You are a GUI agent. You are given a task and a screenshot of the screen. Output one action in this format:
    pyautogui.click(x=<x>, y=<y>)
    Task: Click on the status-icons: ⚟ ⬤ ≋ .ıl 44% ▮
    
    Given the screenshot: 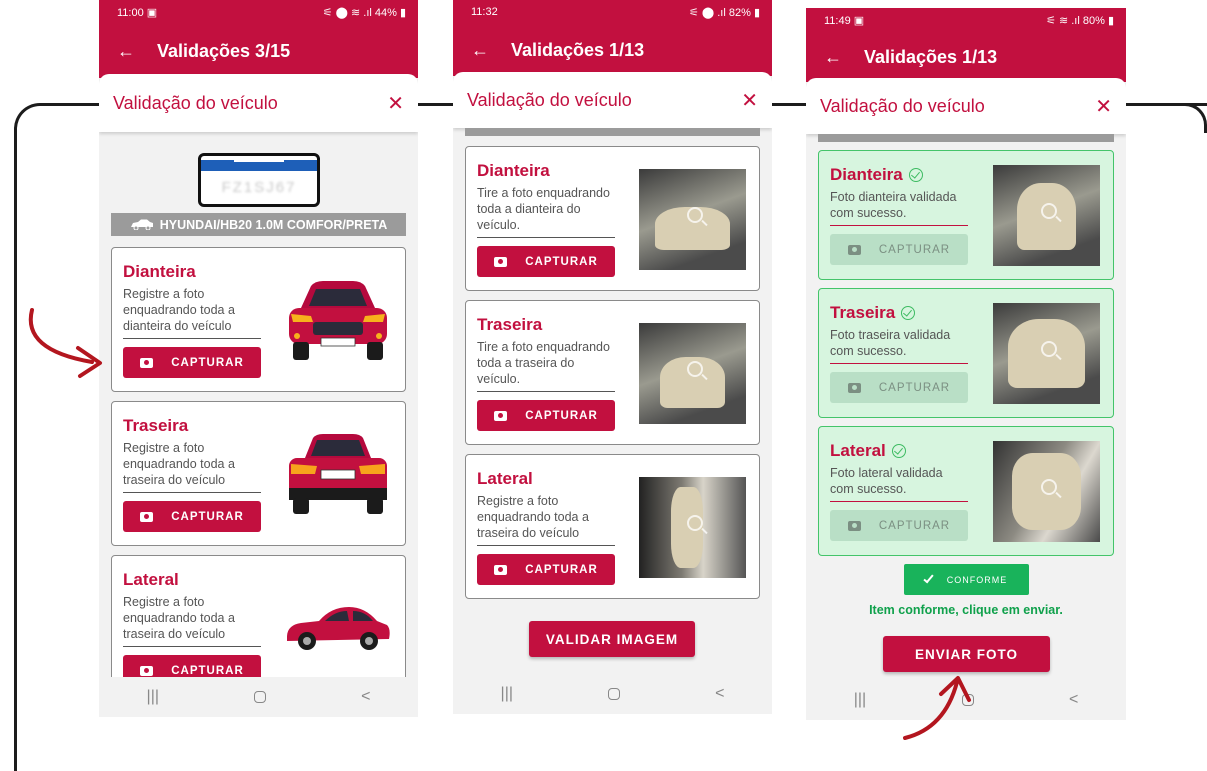 What is the action you would take?
    pyautogui.click(x=364, y=12)
    